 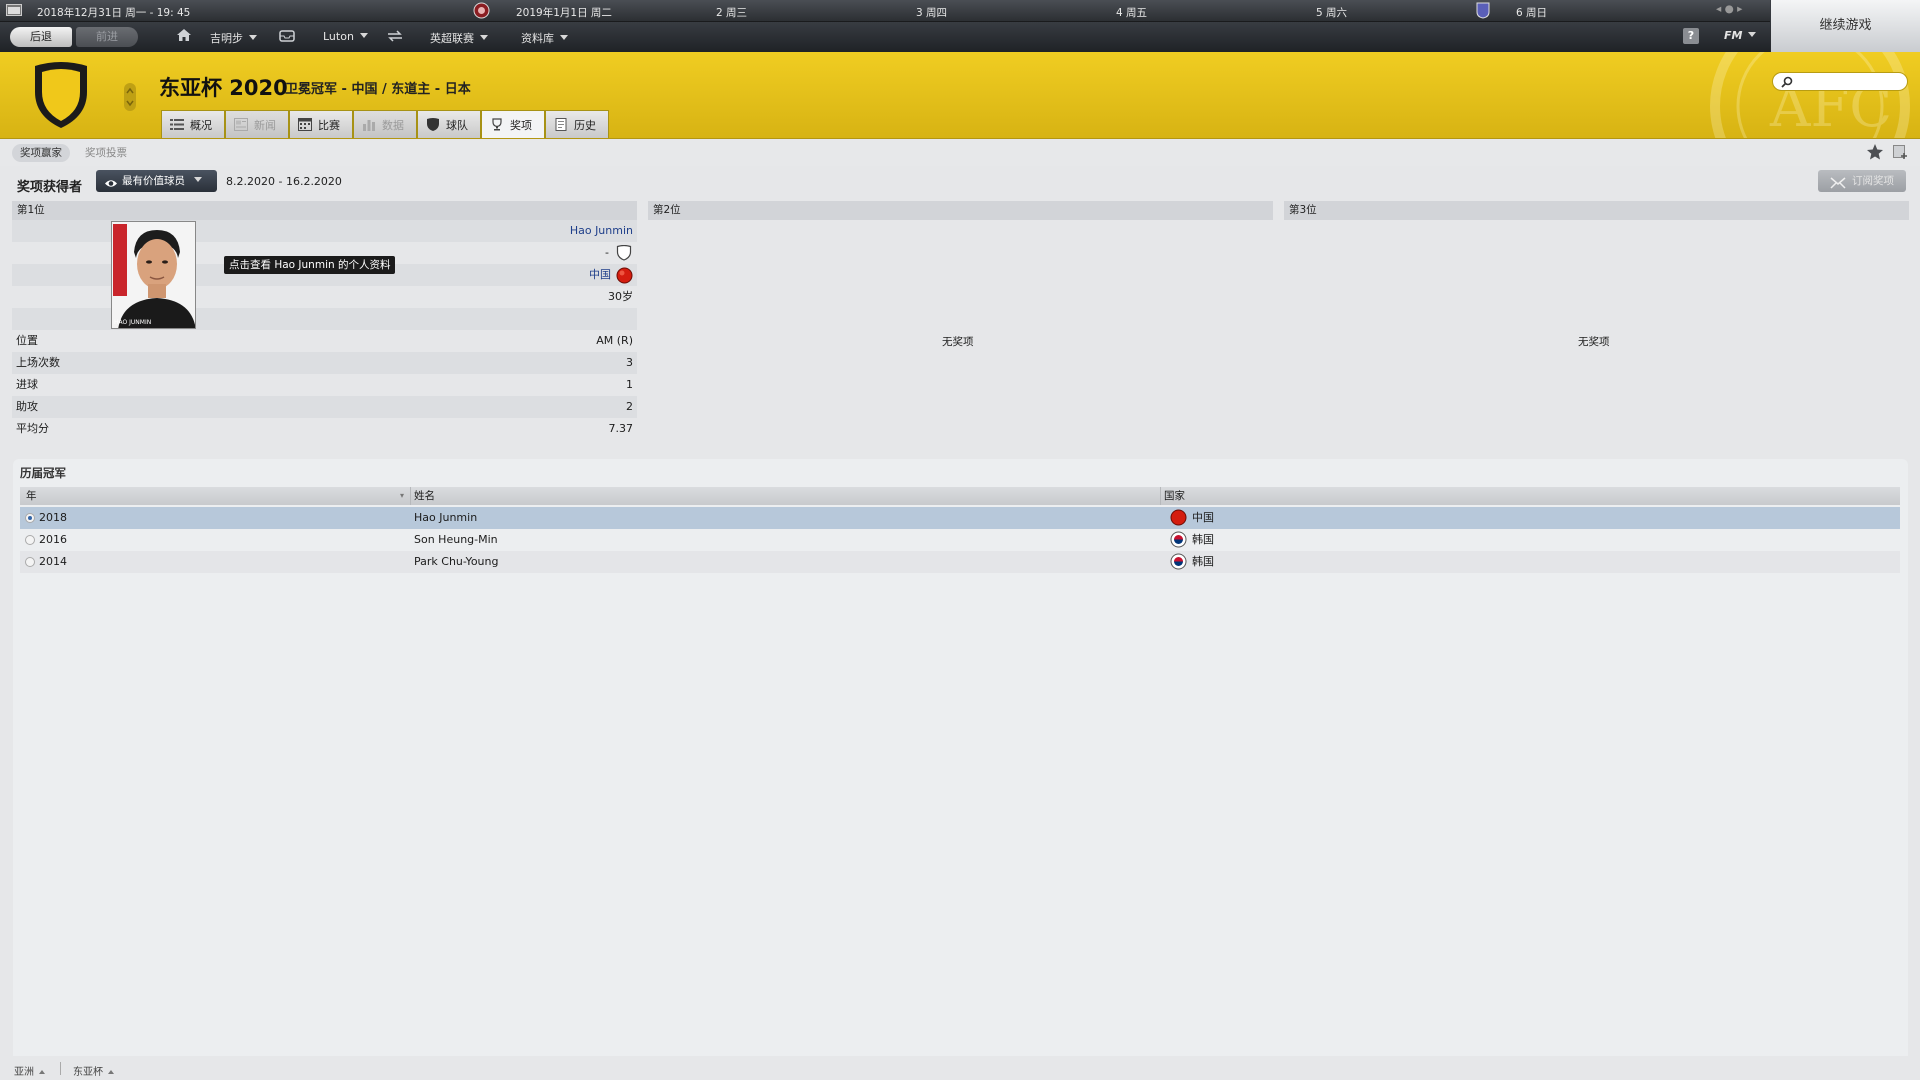 I want to click on breadcrumb-competition: 东亚杯, so click(x=93, y=1070).